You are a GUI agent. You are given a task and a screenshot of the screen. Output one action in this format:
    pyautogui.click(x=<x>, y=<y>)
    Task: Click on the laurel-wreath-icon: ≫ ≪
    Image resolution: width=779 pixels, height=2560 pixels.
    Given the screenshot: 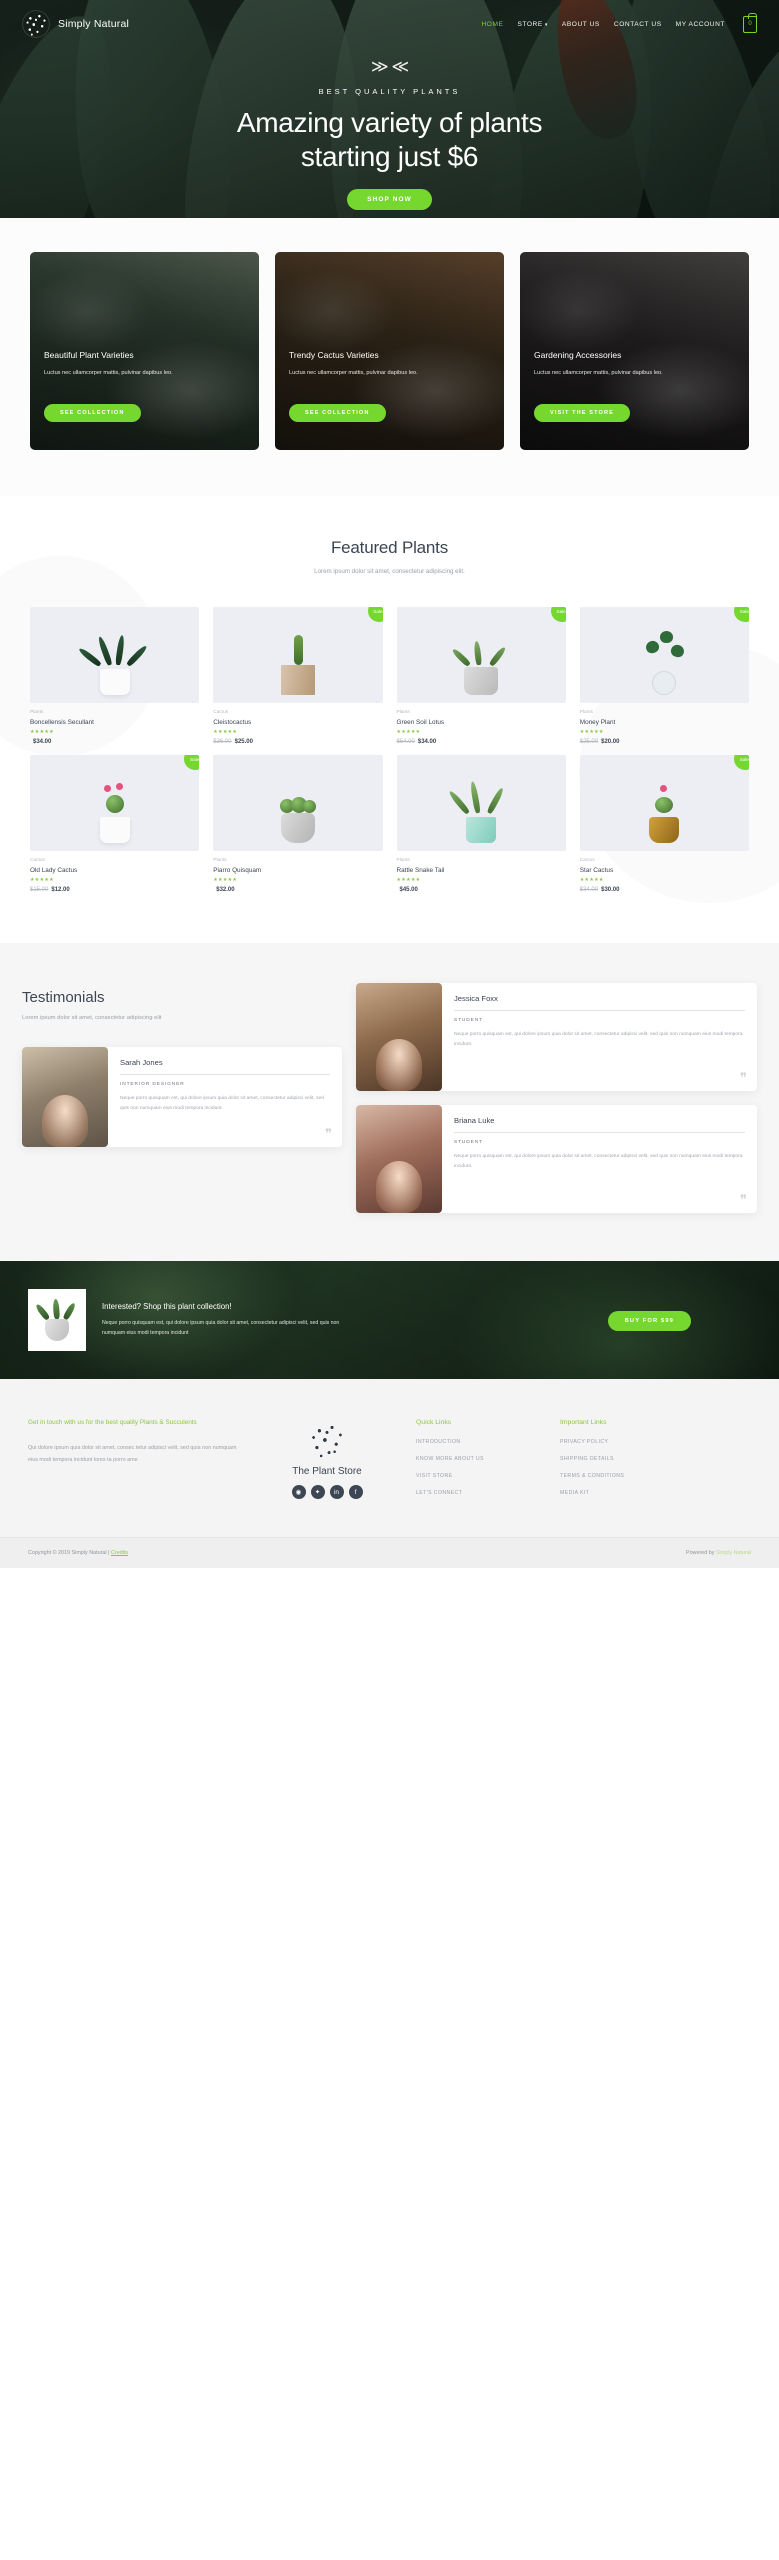 What is the action you would take?
    pyautogui.click(x=389, y=66)
    